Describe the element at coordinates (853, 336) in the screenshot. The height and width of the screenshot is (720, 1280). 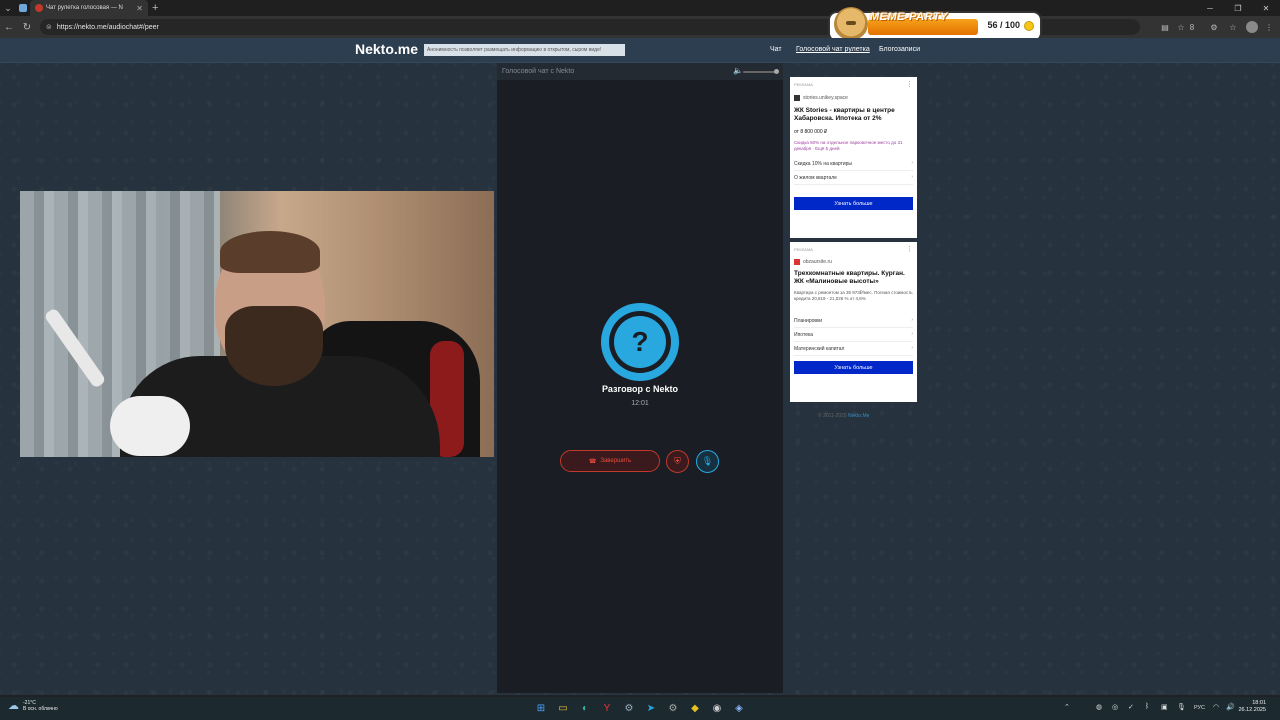
I see `ad-row: Ипотека` at that location.